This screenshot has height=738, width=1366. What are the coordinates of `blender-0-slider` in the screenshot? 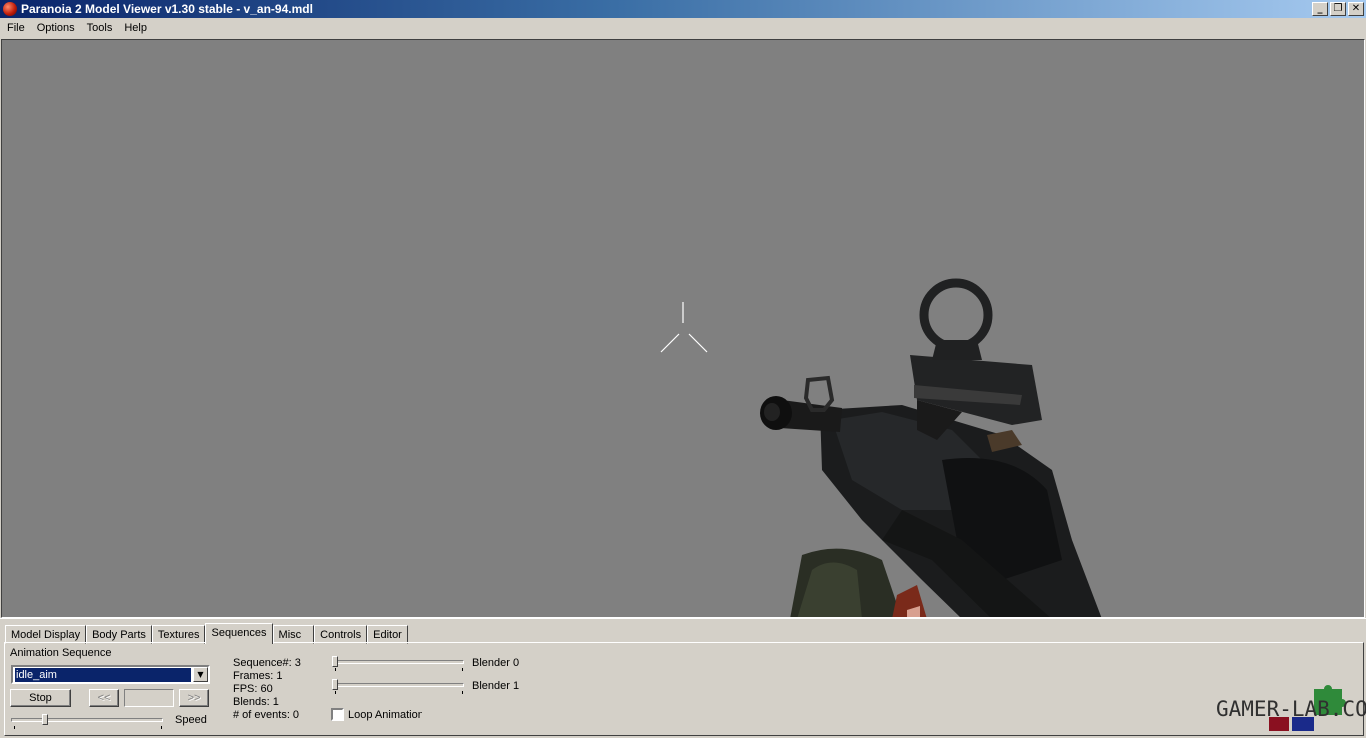 It's located at (399, 663).